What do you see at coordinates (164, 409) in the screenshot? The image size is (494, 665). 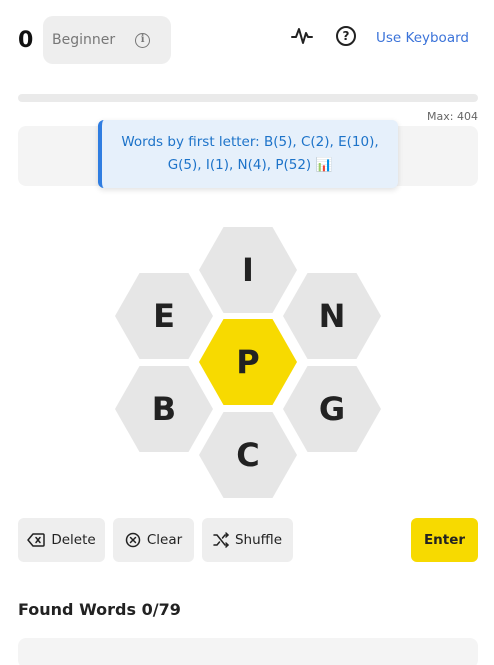 I see `hex-letter-lower-left: B` at bounding box center [164, 409].